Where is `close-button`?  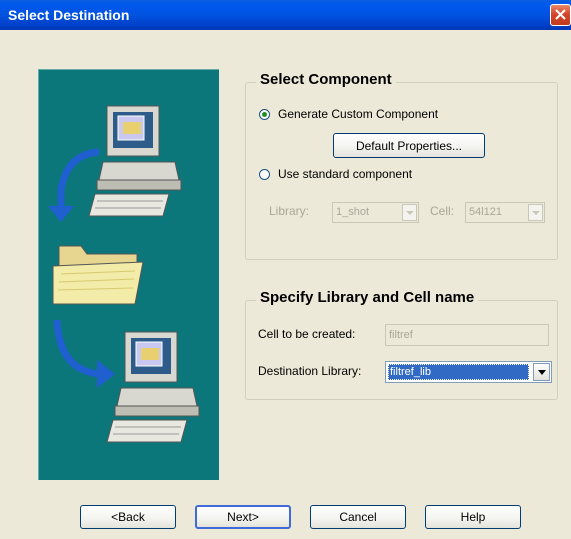 close-button is located at coordinates (560, 15).